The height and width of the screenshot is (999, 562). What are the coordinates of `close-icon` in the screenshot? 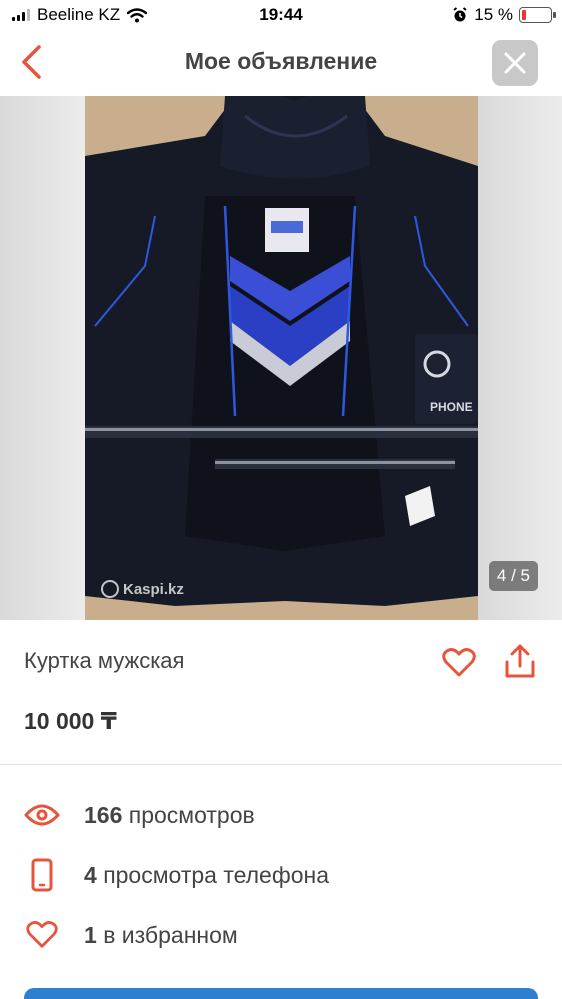 It's located at (515, 63).